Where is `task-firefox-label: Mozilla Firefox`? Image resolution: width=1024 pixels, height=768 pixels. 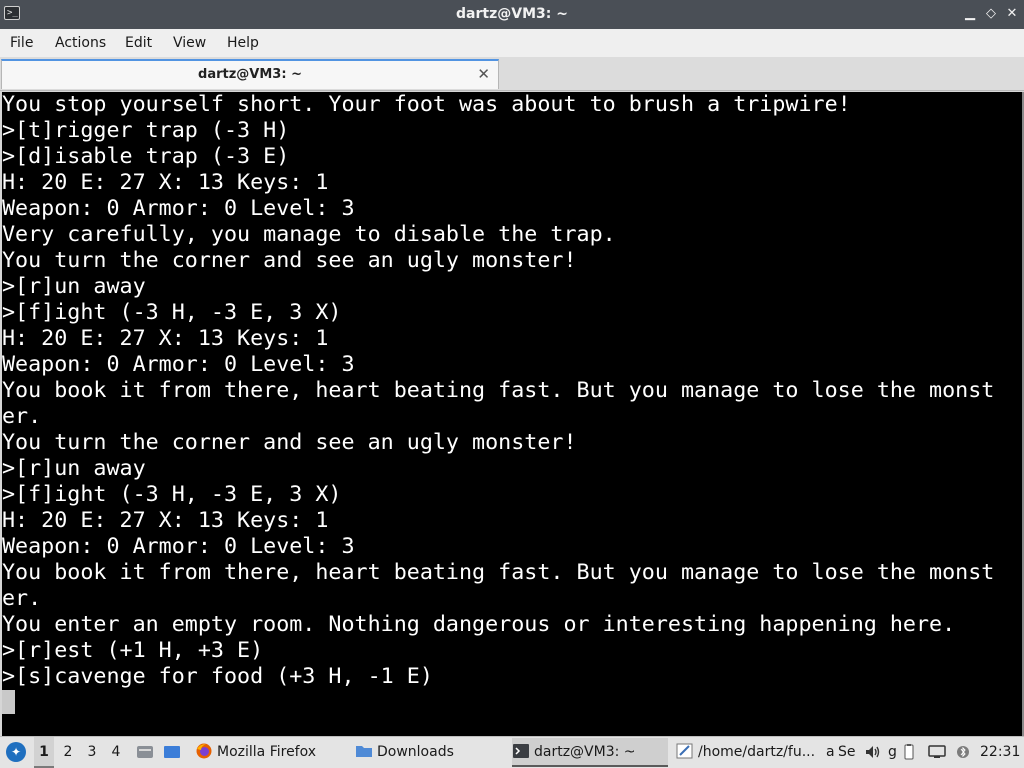
task-firefox-label: Mozilla Firefox is located at coordinates (267, 752).